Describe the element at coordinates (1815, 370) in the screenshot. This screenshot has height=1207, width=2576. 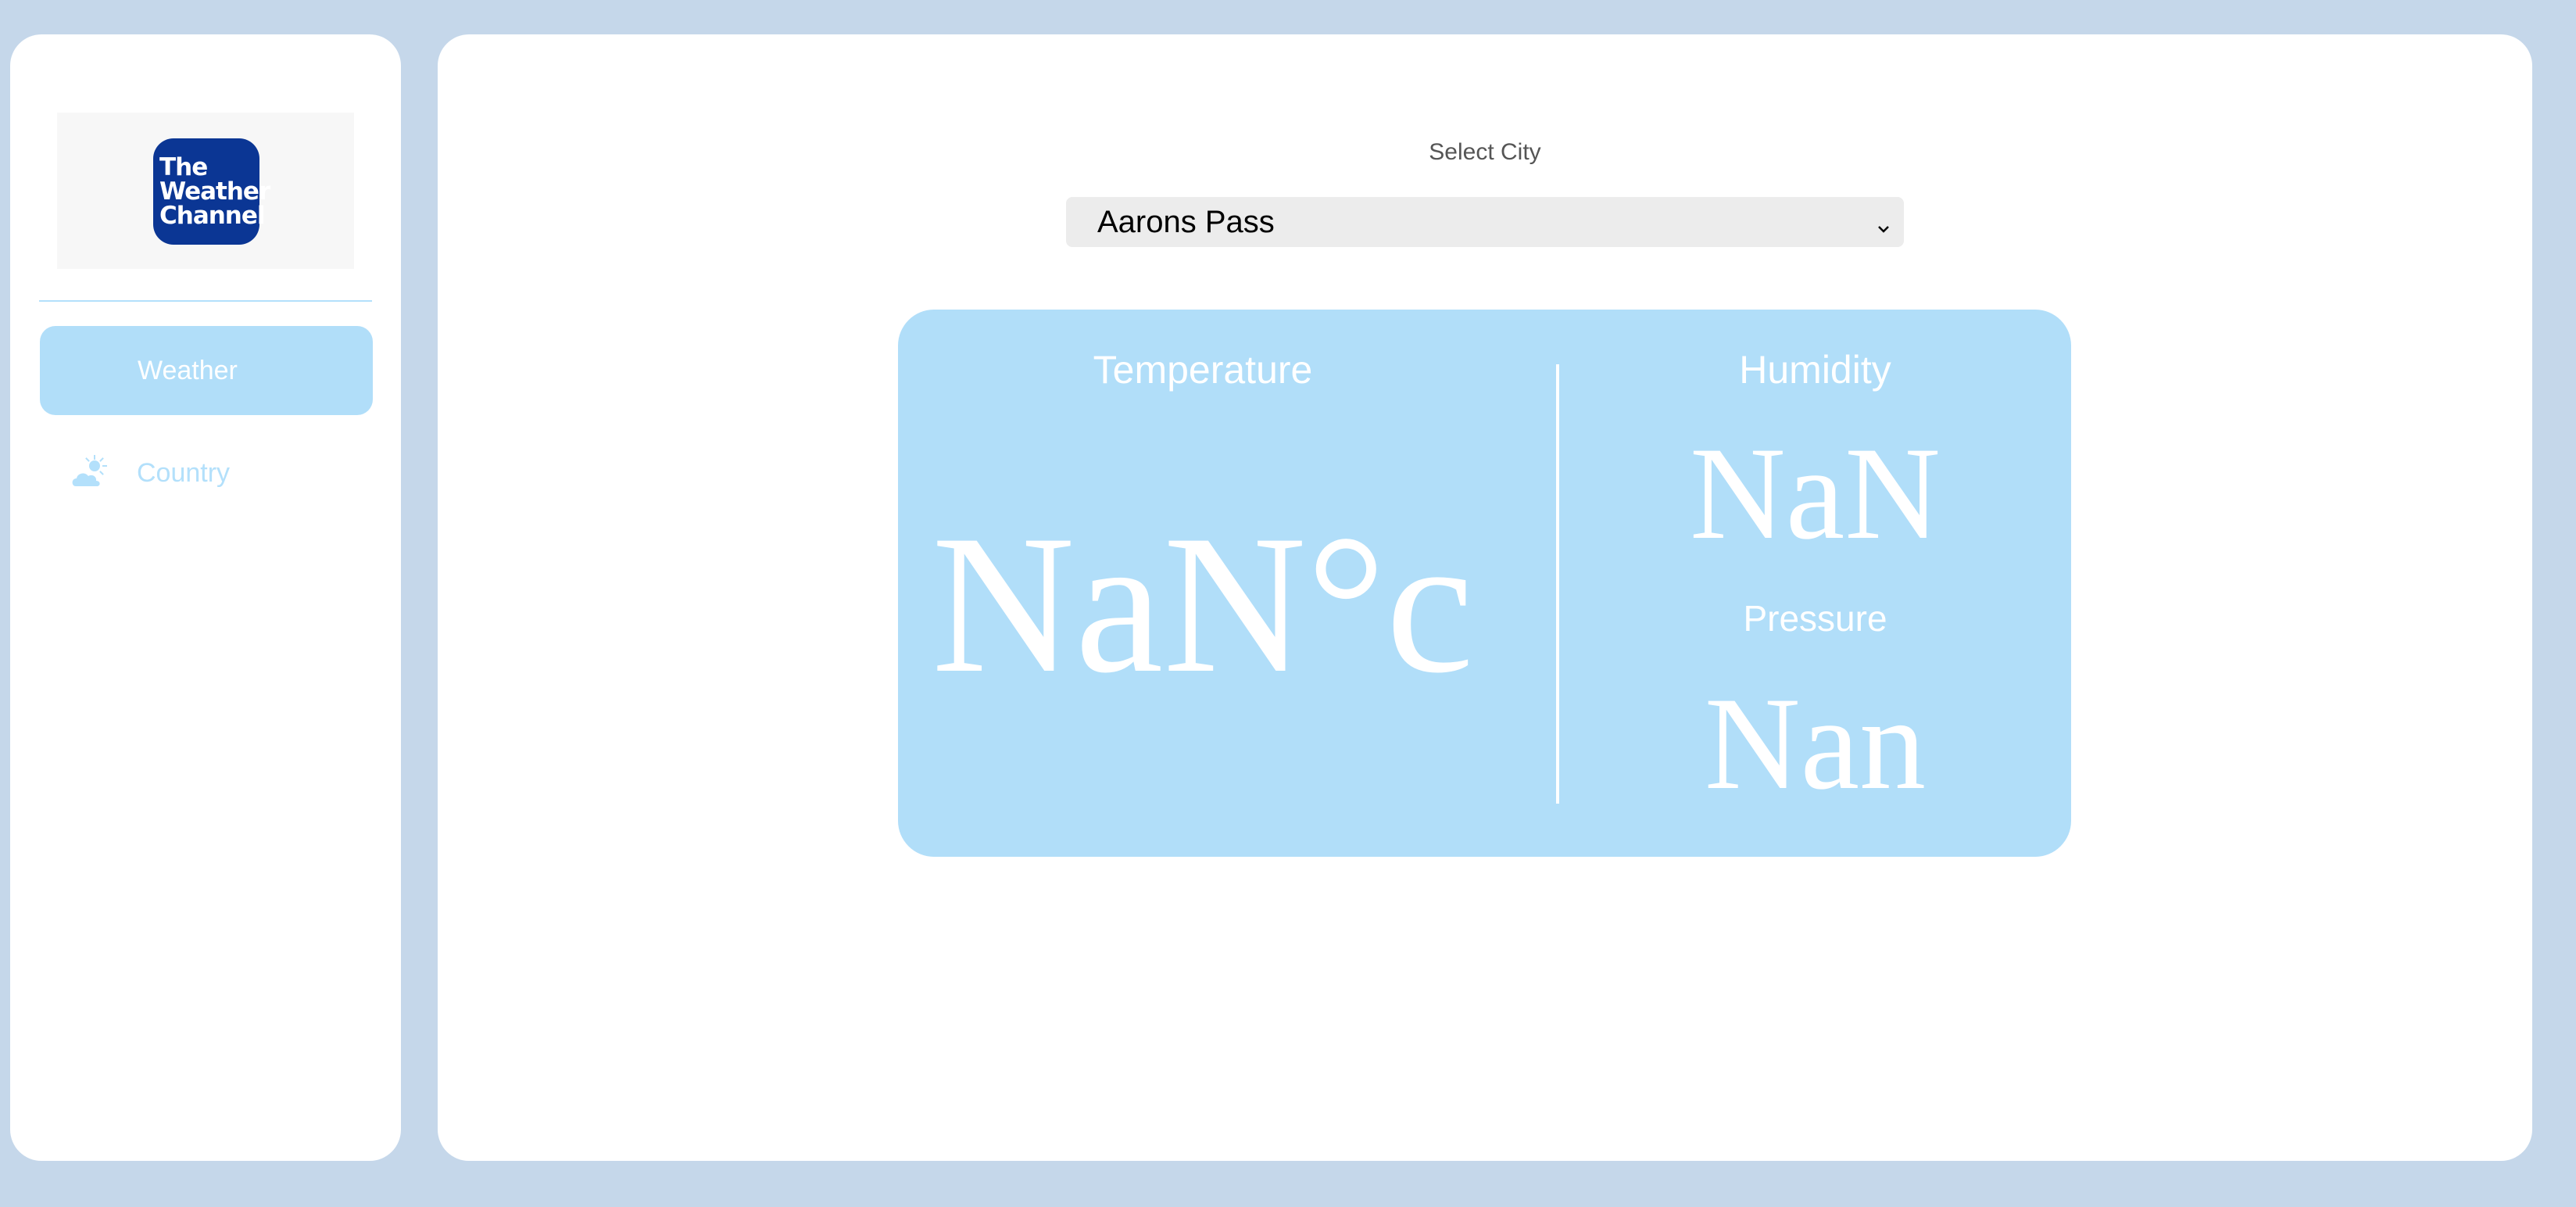
I see `humidity-label: Humidity` at that location.